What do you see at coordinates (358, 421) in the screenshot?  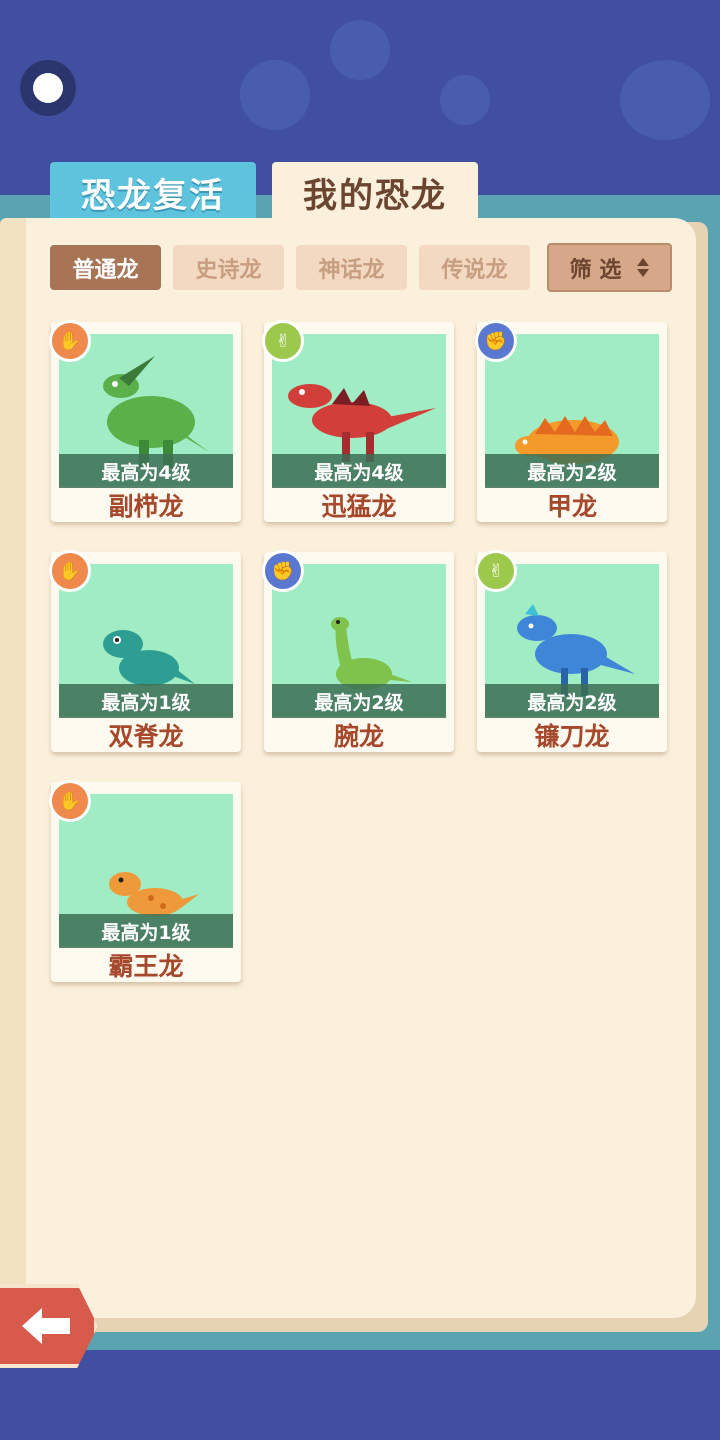 I see `dino-card: ✌ 最高为4级 迅猛龙` at bounding box center [358, 421].